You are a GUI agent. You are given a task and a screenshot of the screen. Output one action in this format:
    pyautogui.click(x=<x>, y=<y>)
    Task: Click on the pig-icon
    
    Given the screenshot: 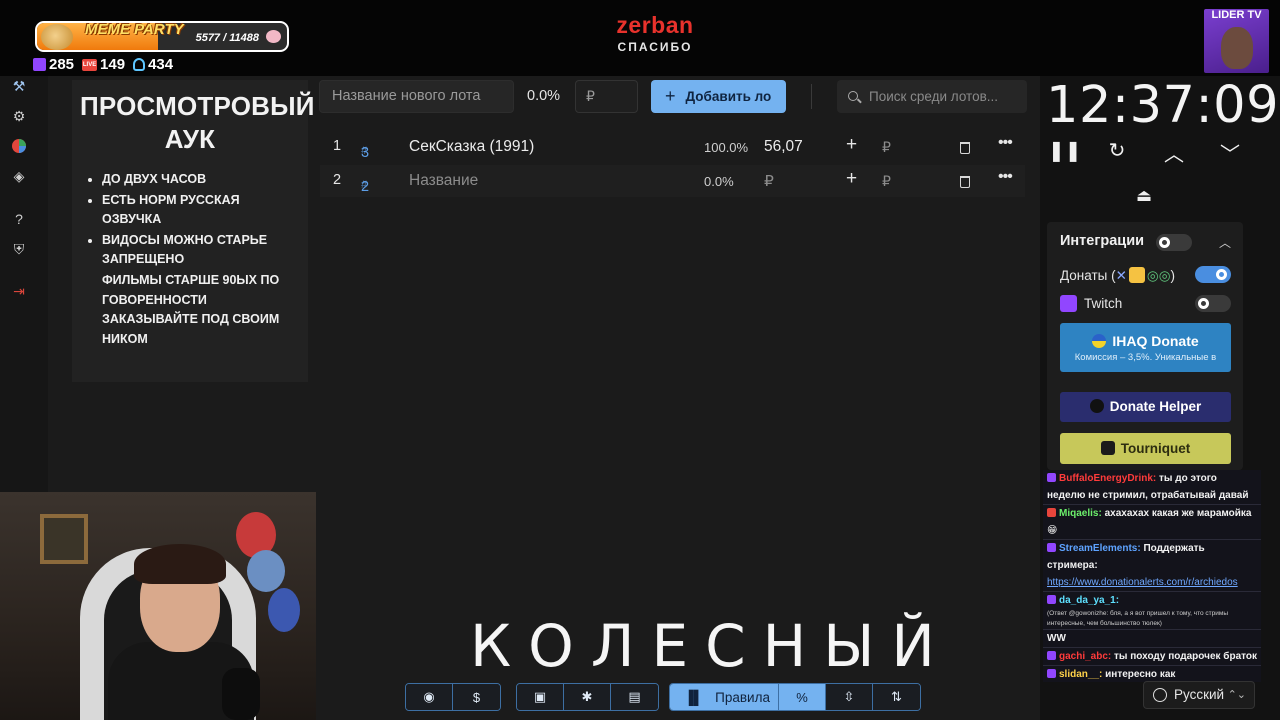 What is the action you would take?
    pyautogui.click(x=273, y=36)
    